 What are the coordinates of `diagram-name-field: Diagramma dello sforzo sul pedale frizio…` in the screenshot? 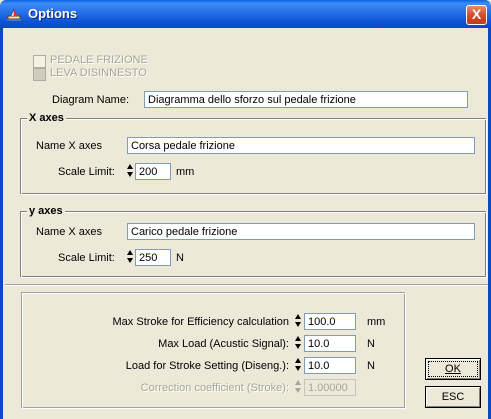 It's located at (306, 99).